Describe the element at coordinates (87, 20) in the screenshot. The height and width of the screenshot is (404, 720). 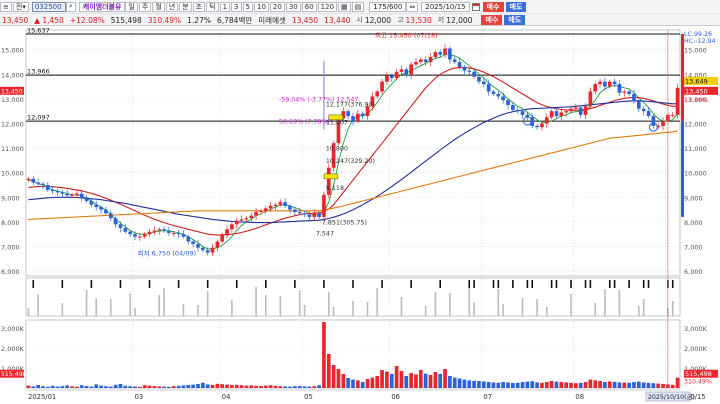
I see `price-change-pct: +12.08%` at that location.